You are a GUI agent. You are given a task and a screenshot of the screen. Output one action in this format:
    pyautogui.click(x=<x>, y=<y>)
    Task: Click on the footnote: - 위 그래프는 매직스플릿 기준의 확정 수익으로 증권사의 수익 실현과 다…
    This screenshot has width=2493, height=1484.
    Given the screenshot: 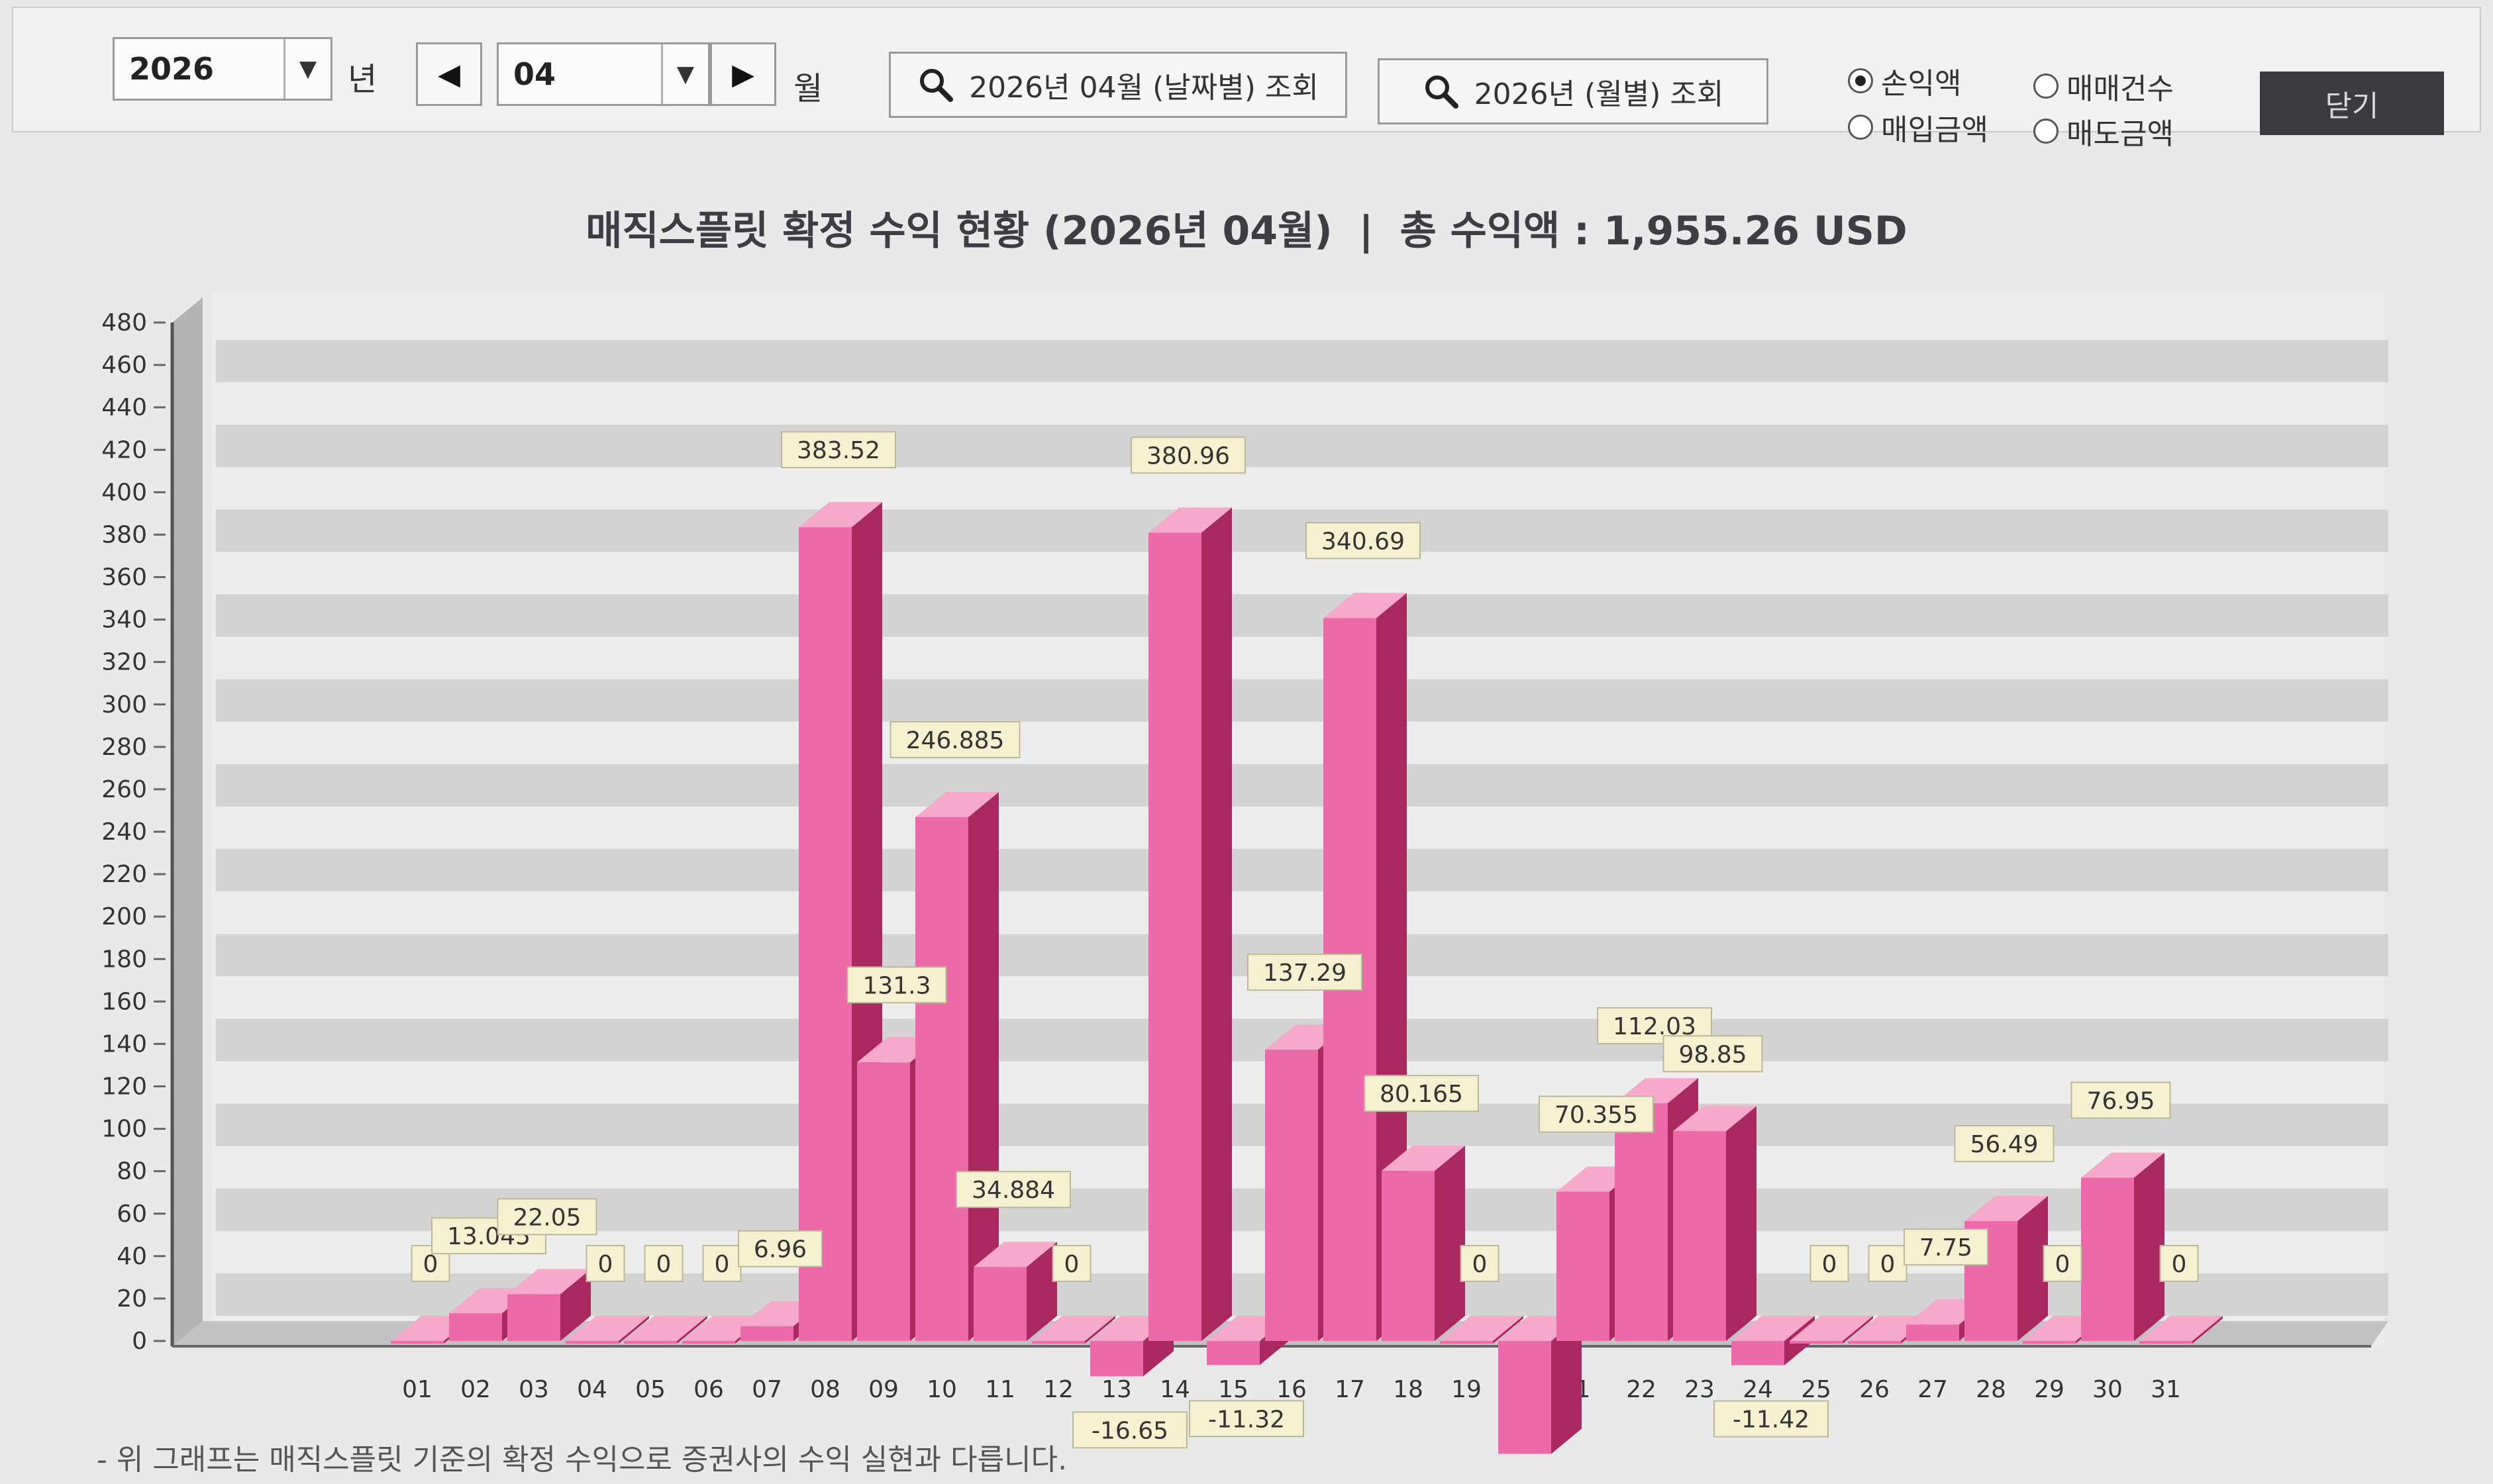 What is the action you would take?
    pyautogui.click(x=582, y=1460)
    